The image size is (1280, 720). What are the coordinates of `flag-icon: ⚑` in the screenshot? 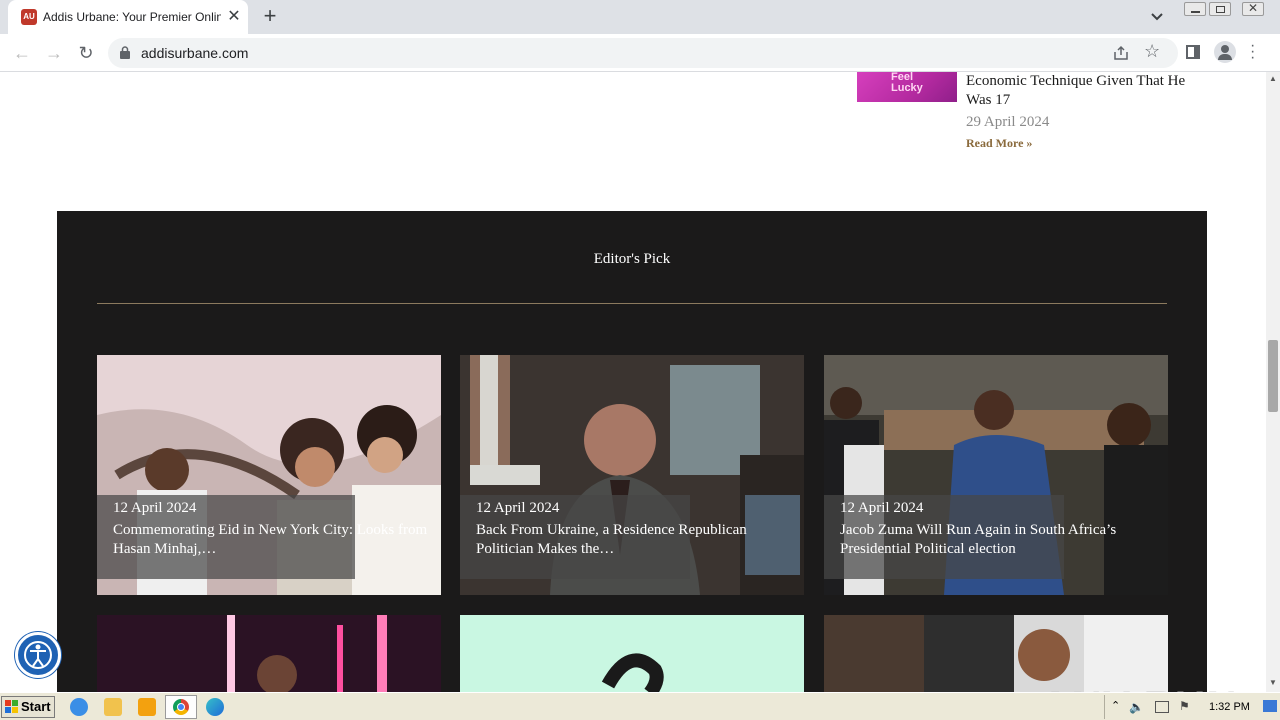 It's located at (1184, 706).